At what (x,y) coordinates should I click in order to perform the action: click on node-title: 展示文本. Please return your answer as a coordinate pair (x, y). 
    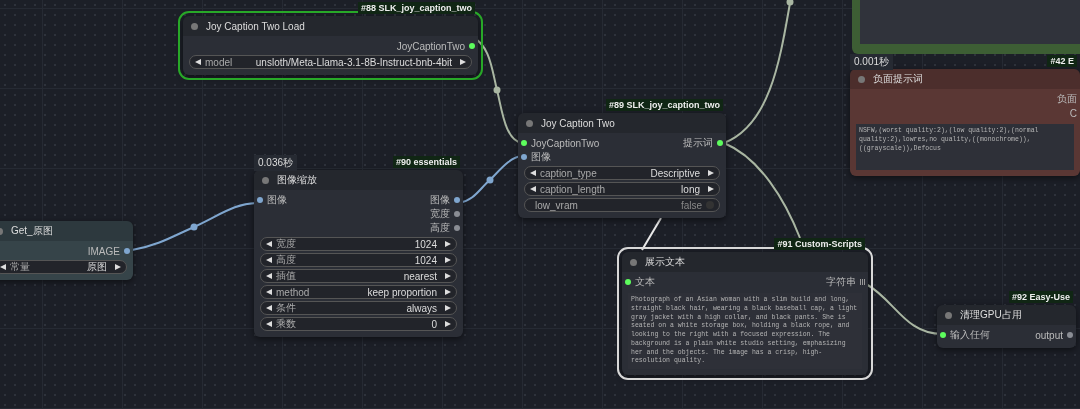
    Looking at the image, I should click on (665, 262).